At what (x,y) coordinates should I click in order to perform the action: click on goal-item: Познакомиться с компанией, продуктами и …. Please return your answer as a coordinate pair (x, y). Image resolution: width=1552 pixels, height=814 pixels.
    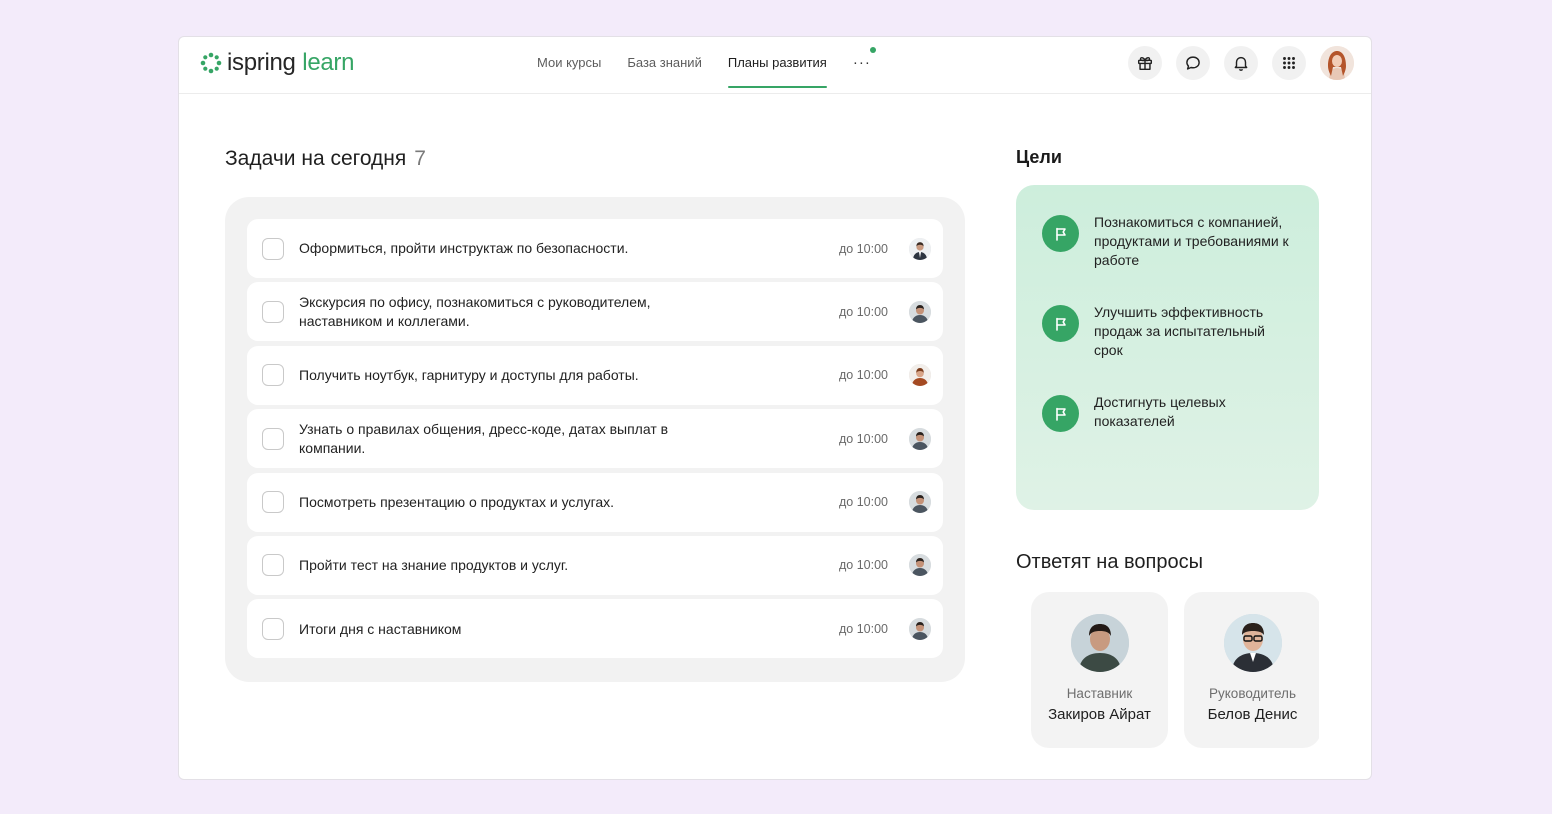
    Looking at the image, I should click on (1167, 259).